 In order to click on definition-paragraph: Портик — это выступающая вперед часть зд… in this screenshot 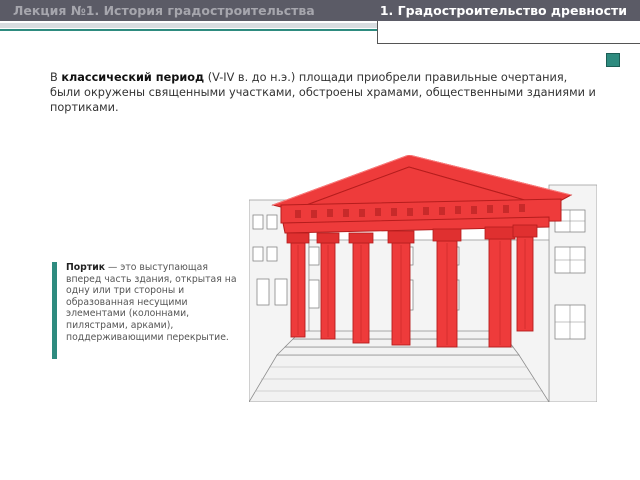, I will do `click(152, 302)`.